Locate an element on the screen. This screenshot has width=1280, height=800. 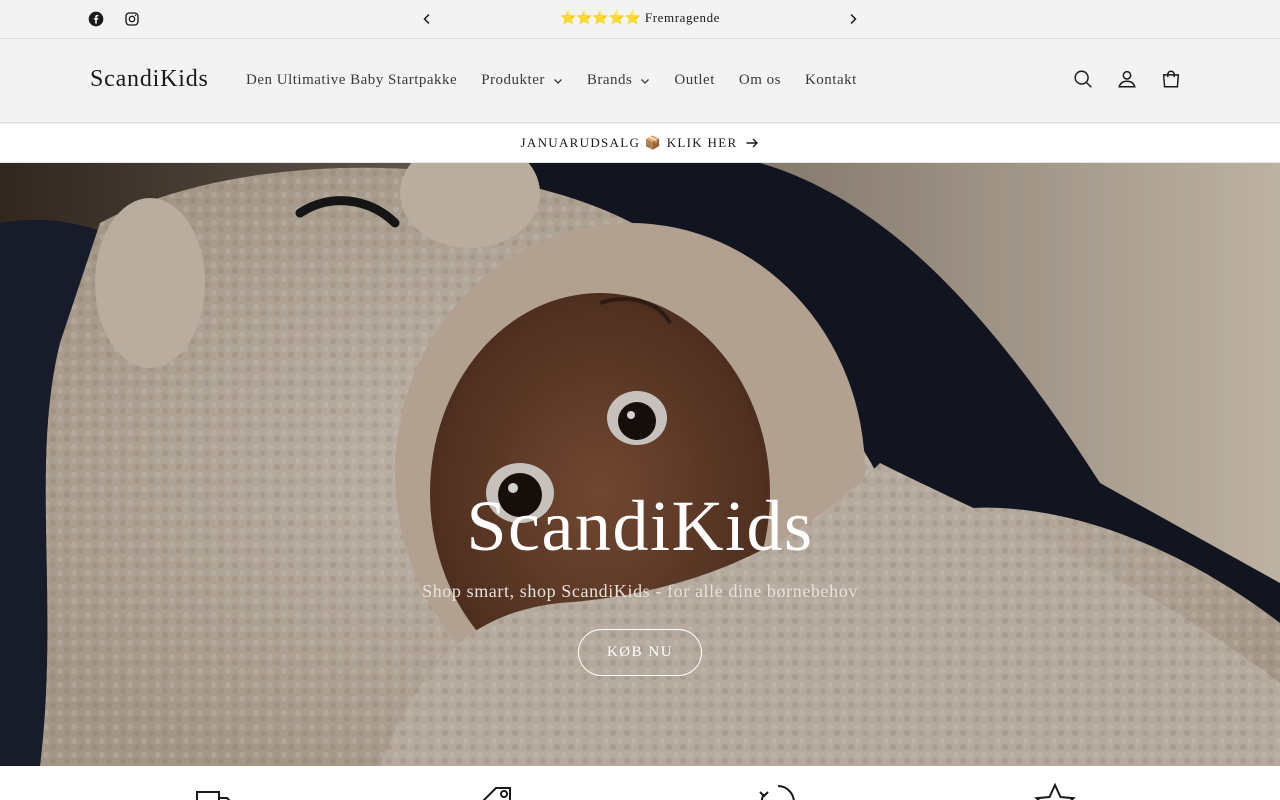
chevron-right-icon is located at coordinates (853, 19).